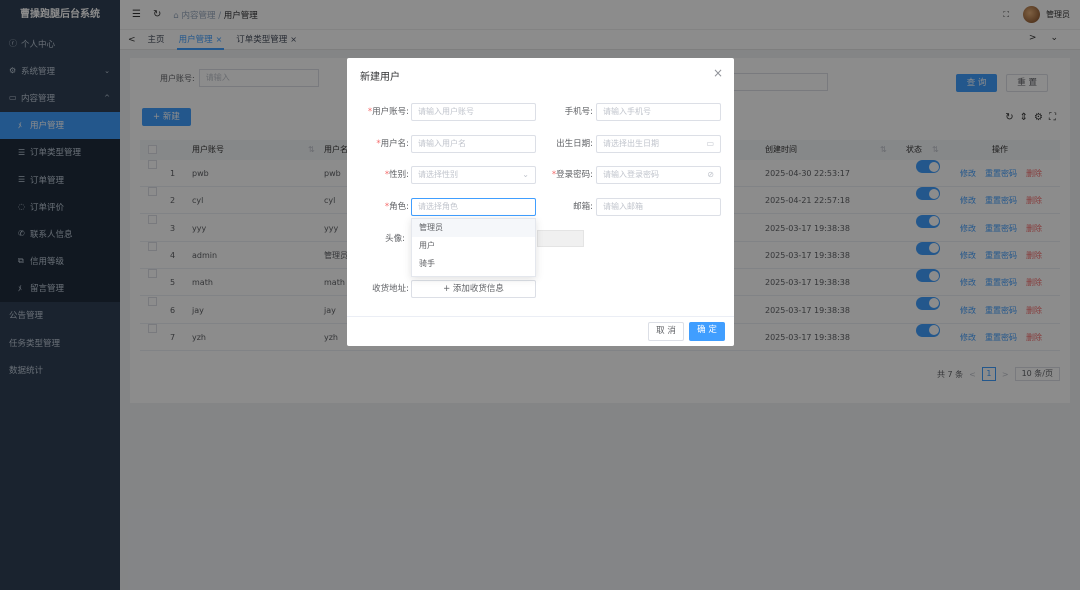 The image size is (1080, 590). Describe the element at coordinates (572, 175) in the screenshot. I see `password-label: *登录密码:` at that location.